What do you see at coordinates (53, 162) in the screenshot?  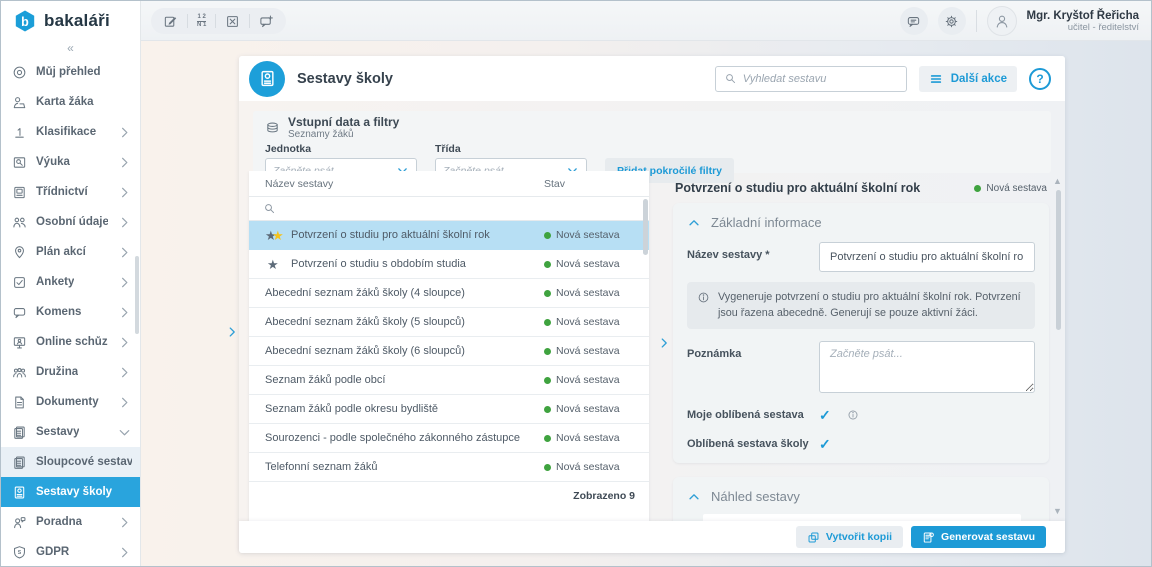 I see `sidebar-item-label: Výuka` at bounding box center [53, 162].